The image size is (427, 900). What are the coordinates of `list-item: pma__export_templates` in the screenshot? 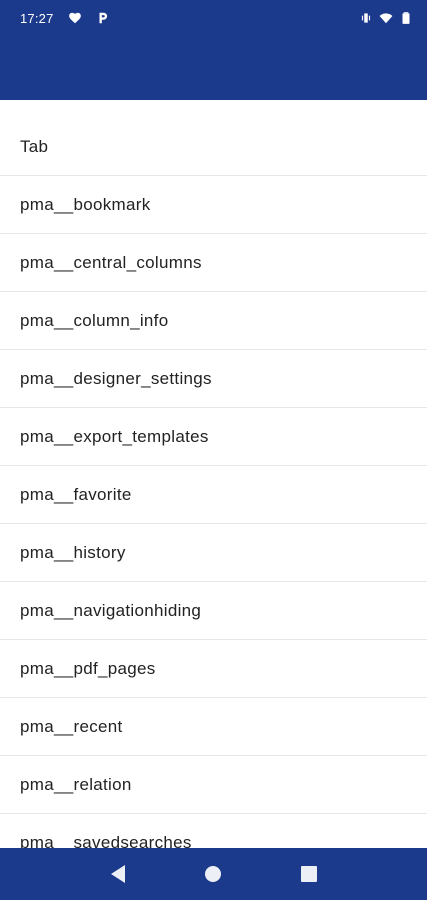 It's located at (213, 437).